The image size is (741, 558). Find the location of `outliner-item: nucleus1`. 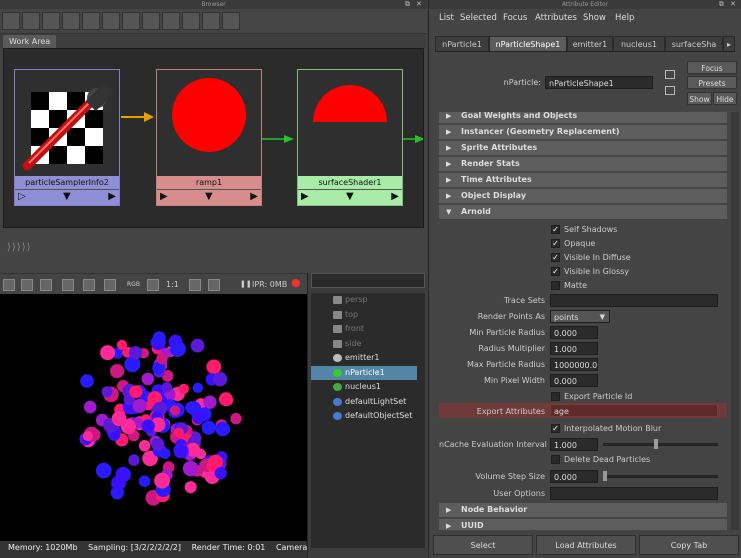

outliner-item: nucleus1 is located at coordinates (364, 387).